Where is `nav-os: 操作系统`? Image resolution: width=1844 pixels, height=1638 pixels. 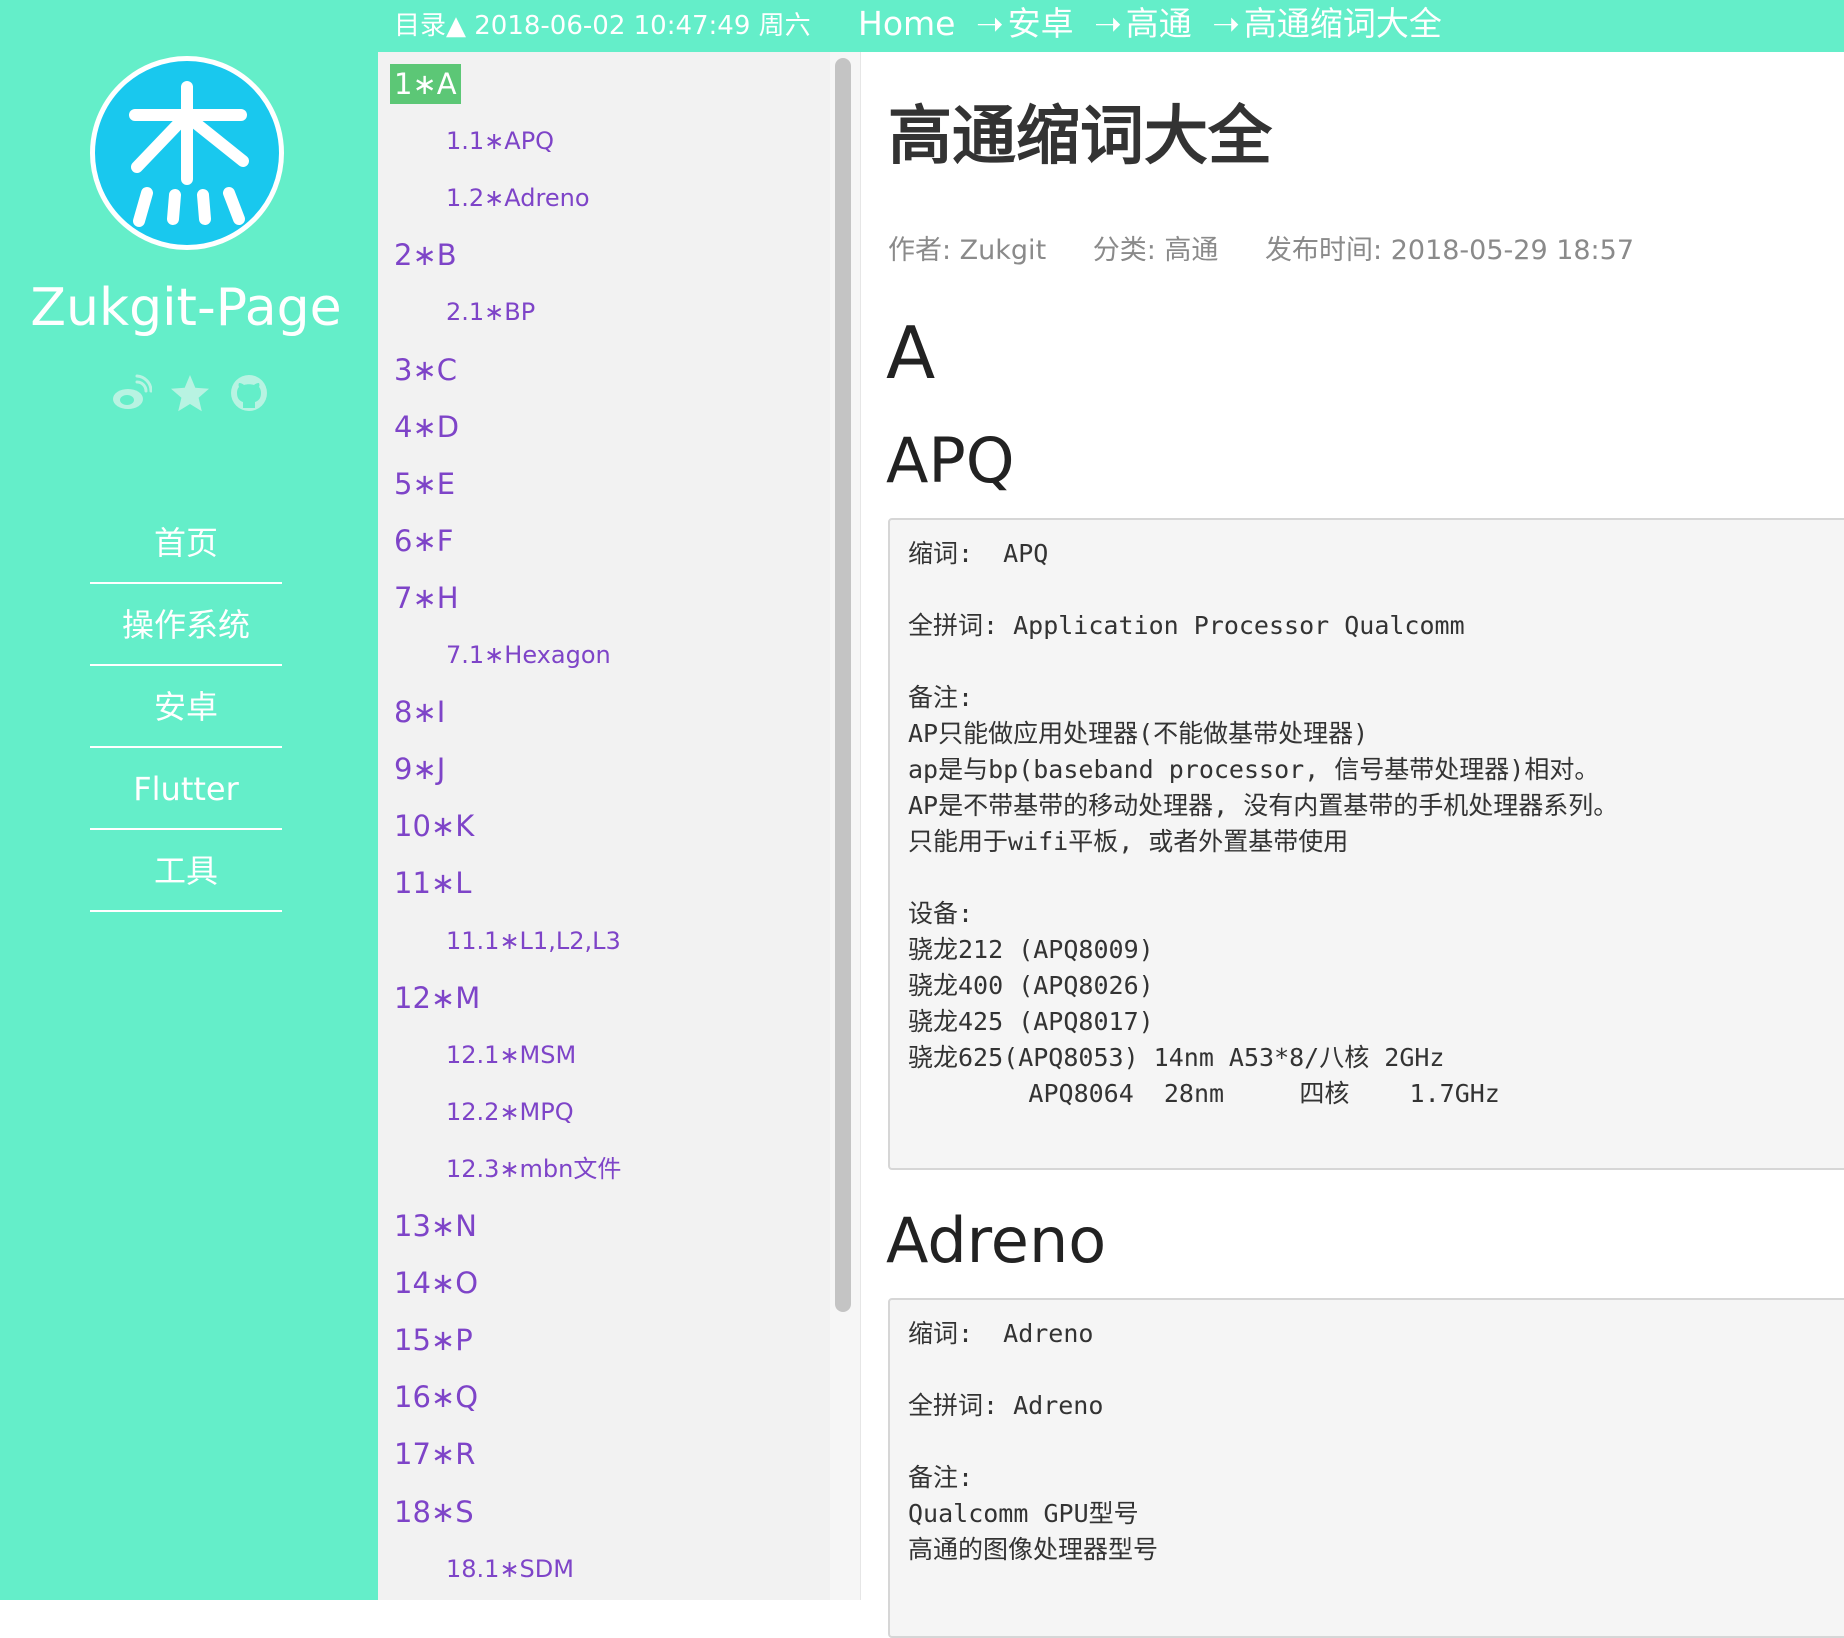 nav-os: 操作系统 is located at coordinates (186, 625).